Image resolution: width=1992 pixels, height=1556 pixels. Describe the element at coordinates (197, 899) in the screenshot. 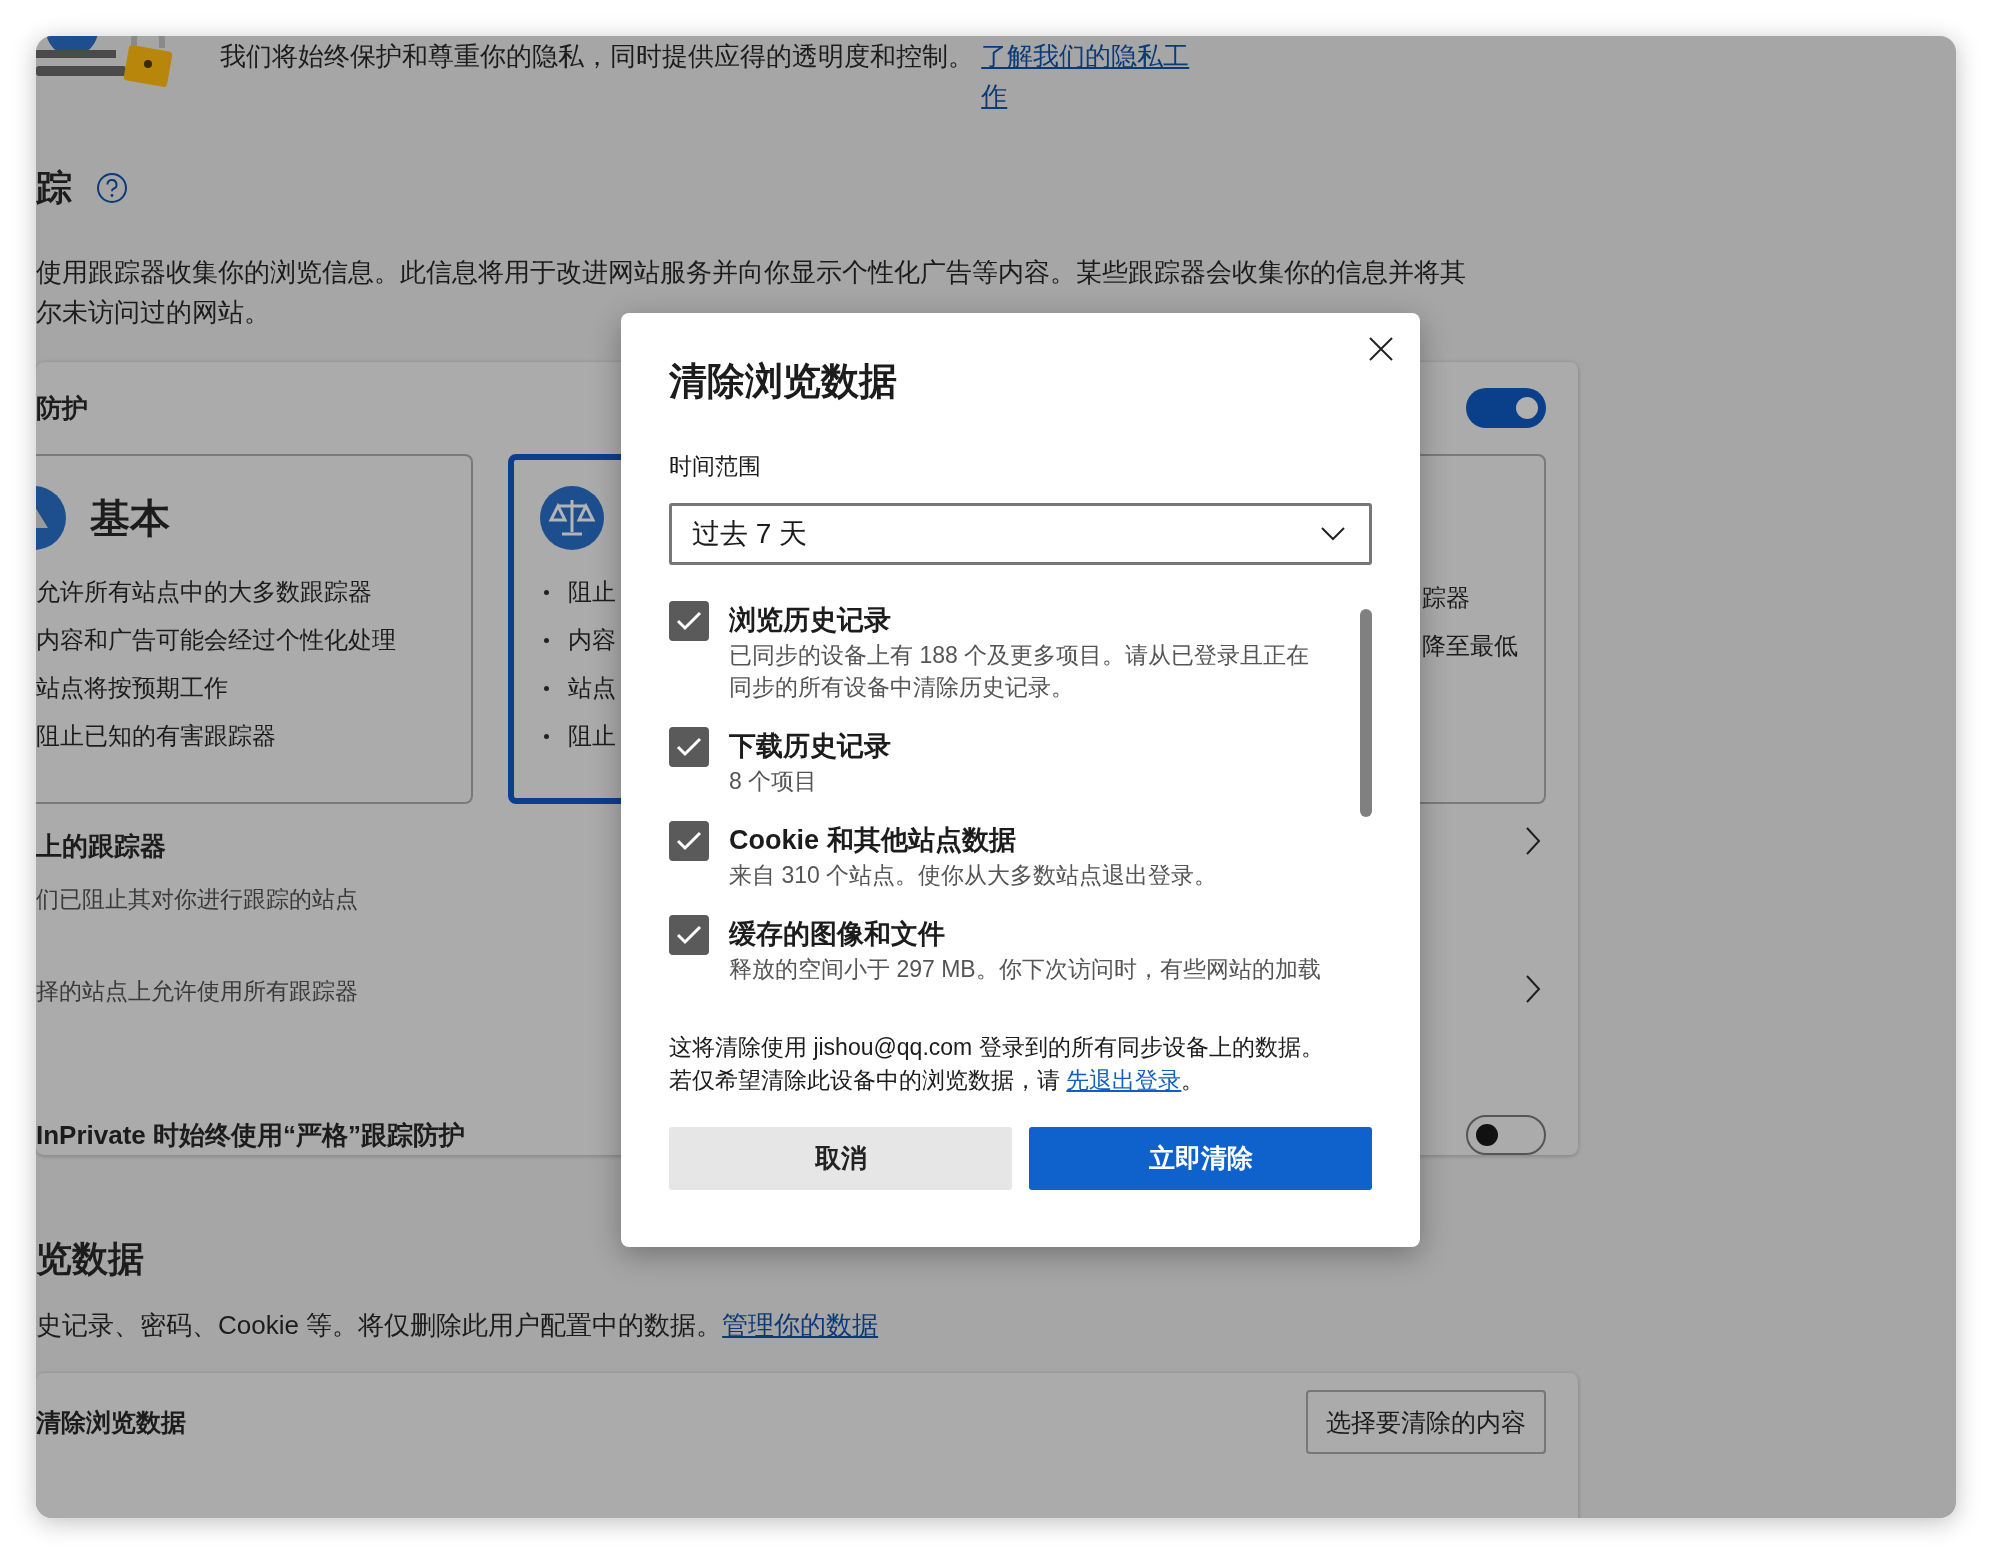

I see `row-subtitle: 们已阻止其对你进行跟踪的站点` at that location.